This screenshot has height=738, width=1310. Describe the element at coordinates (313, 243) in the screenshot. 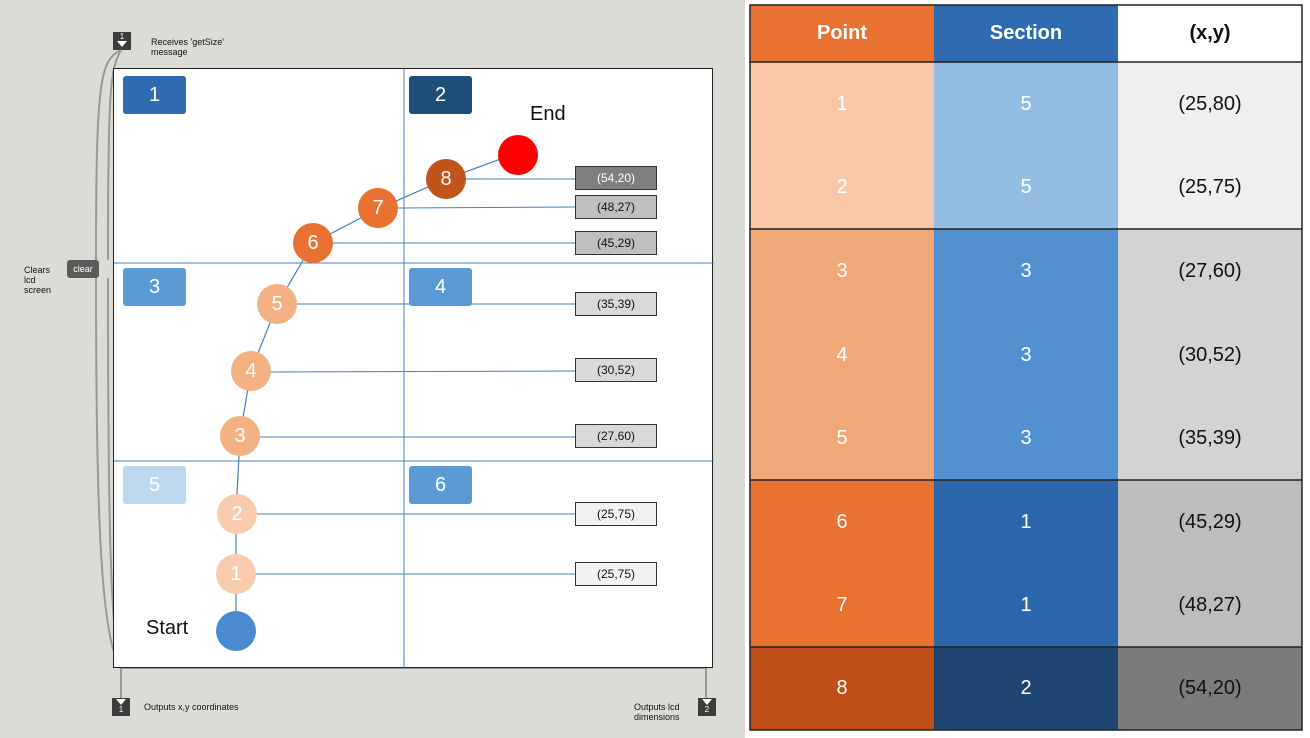

I see `point-6: 6` at that location.